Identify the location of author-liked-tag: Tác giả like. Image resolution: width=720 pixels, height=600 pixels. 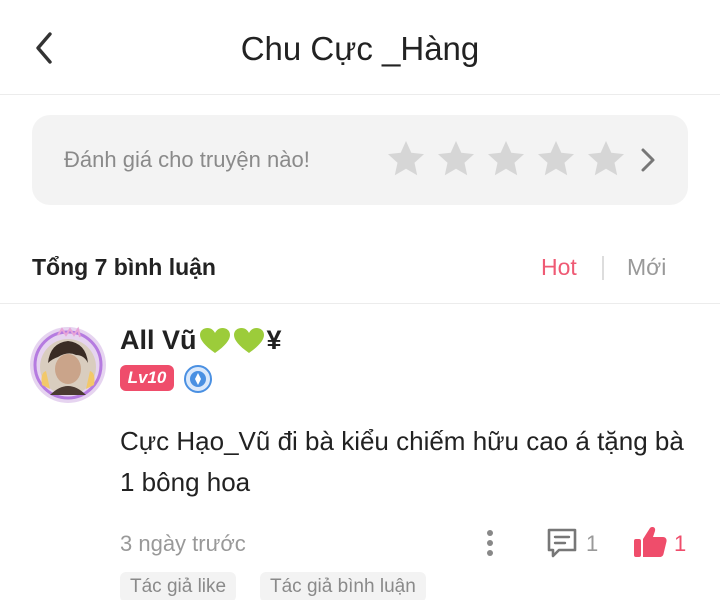
(178, 586).